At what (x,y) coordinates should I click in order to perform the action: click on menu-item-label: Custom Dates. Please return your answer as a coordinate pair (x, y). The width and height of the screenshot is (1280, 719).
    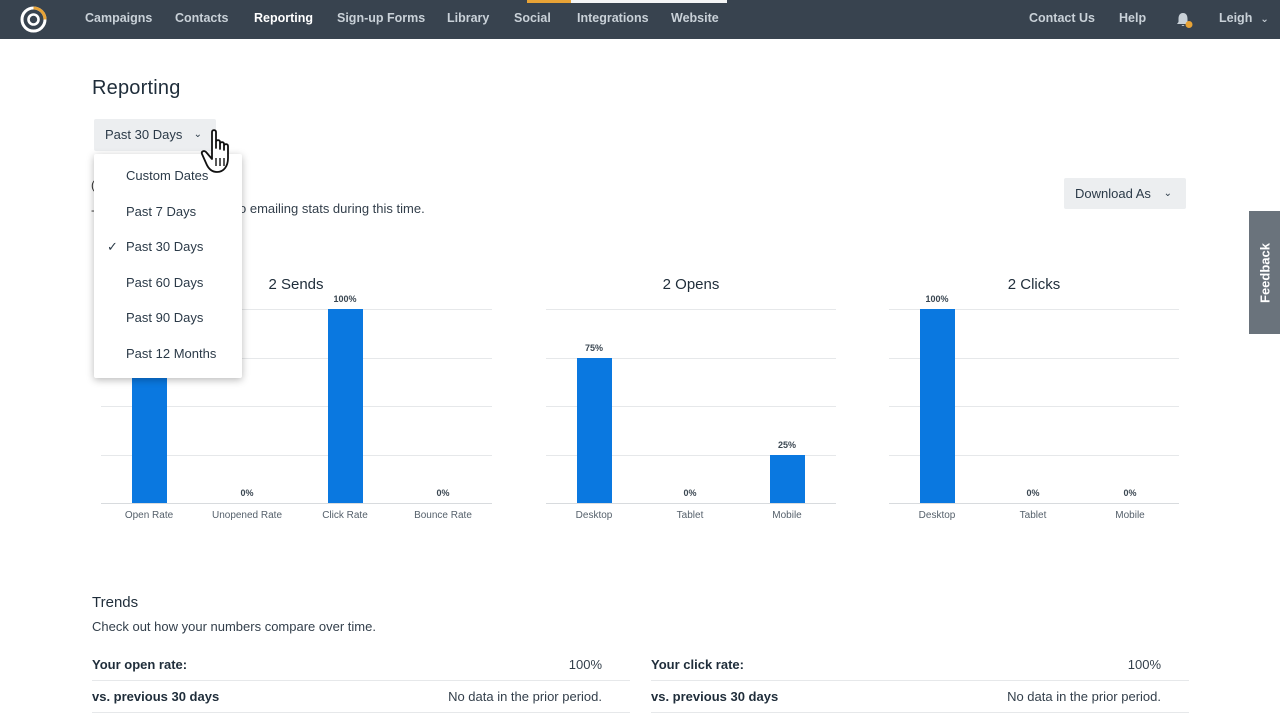
    Looking at the image, I should click on (167, 175).